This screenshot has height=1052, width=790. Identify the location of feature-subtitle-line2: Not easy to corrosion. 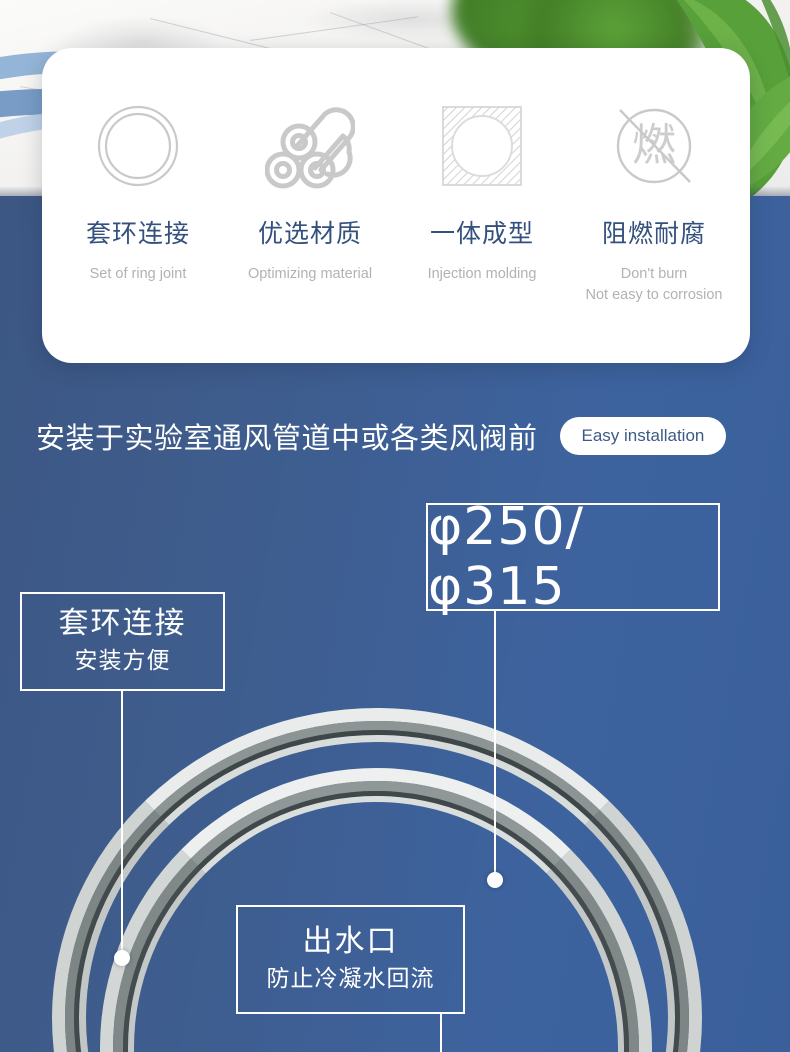
(654, 295).